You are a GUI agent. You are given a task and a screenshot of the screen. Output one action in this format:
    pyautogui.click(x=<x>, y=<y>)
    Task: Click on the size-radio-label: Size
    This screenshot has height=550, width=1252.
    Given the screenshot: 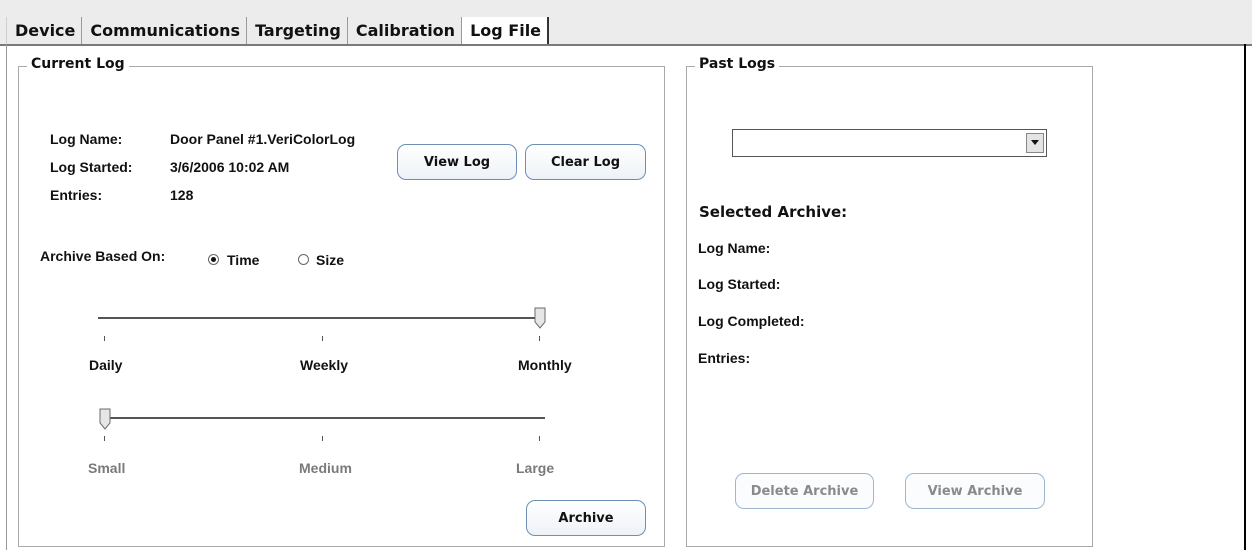 What is the action you would take?
    pyautogui.click(x=330, y=260)
    